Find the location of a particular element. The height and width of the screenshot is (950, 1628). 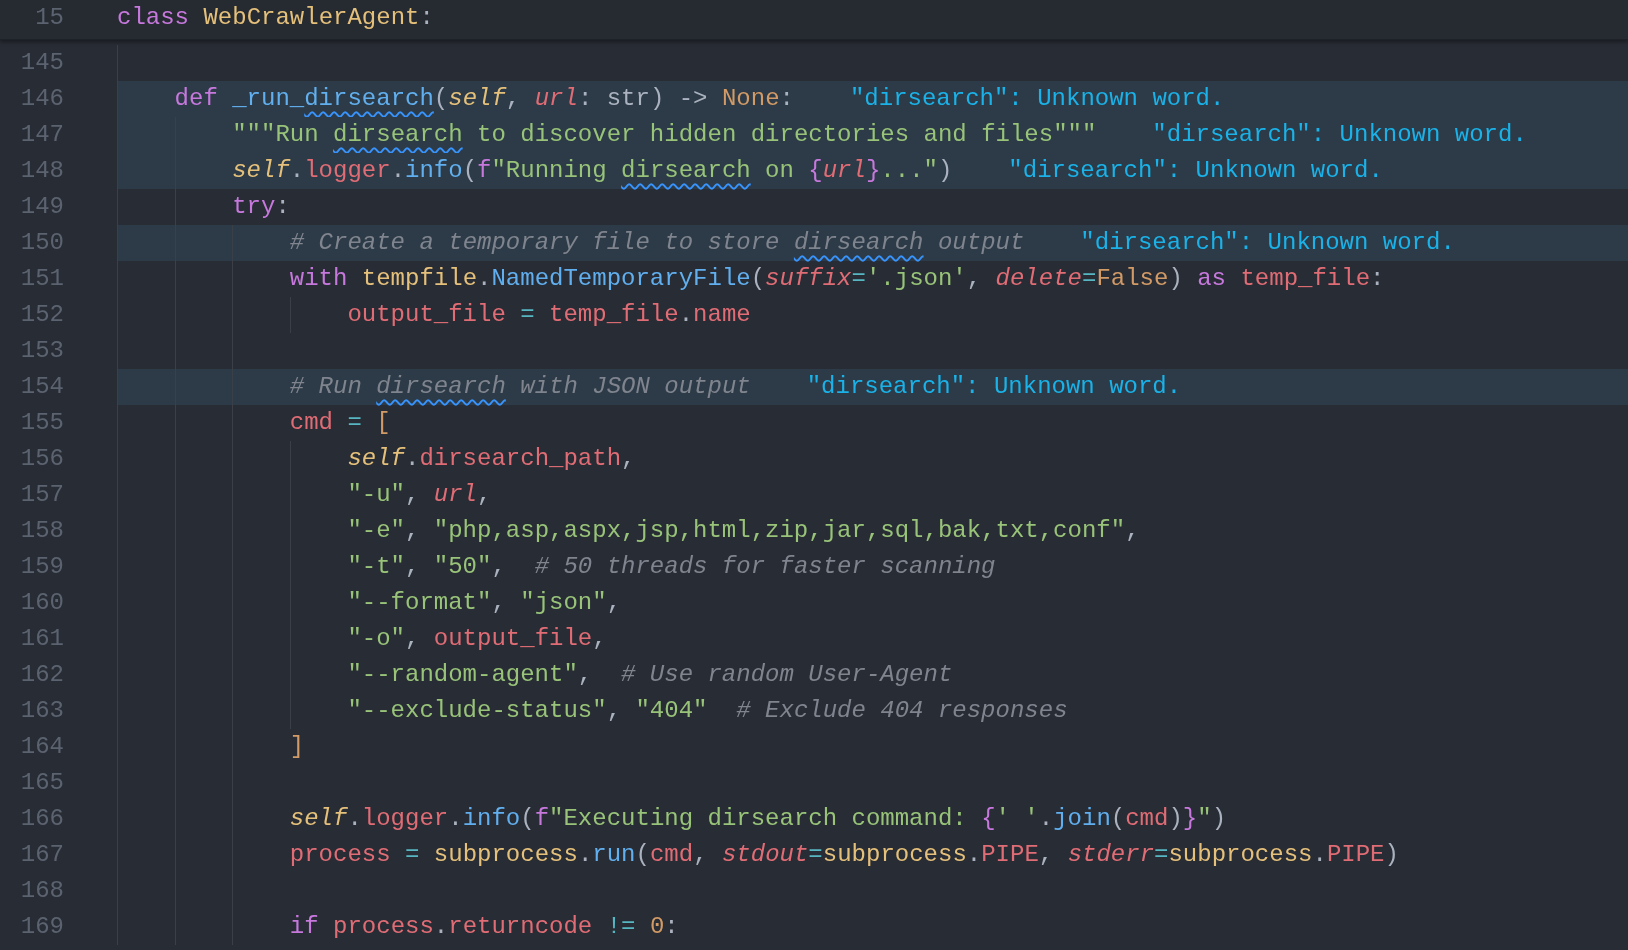

code-token: } is located at coordinates (873, 171).